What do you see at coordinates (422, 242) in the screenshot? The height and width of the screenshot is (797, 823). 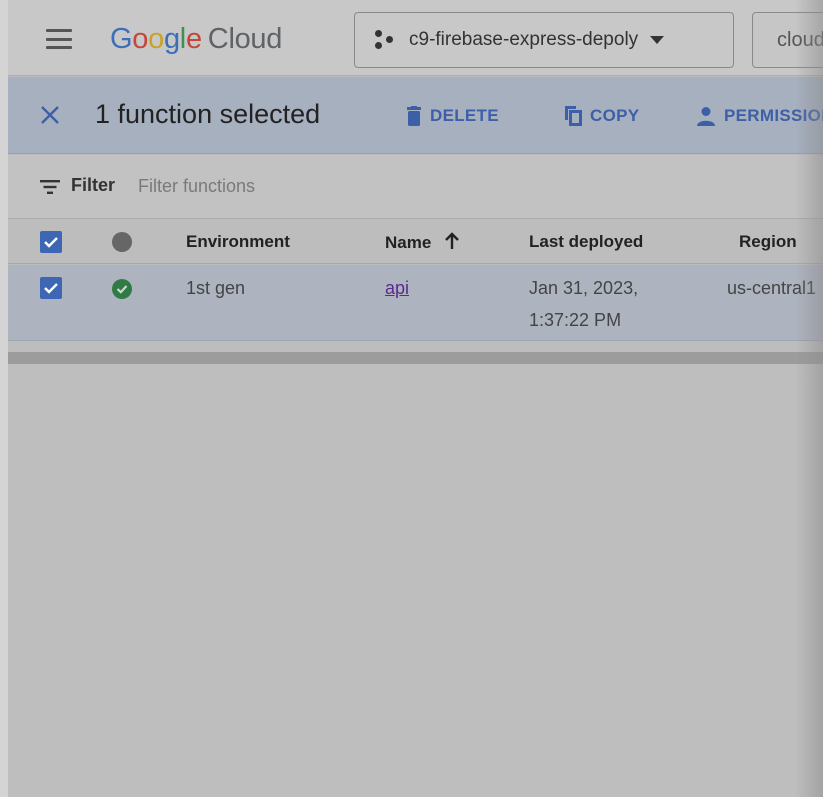 I see `column-header-name: Name` at bounding box center [422, 242].